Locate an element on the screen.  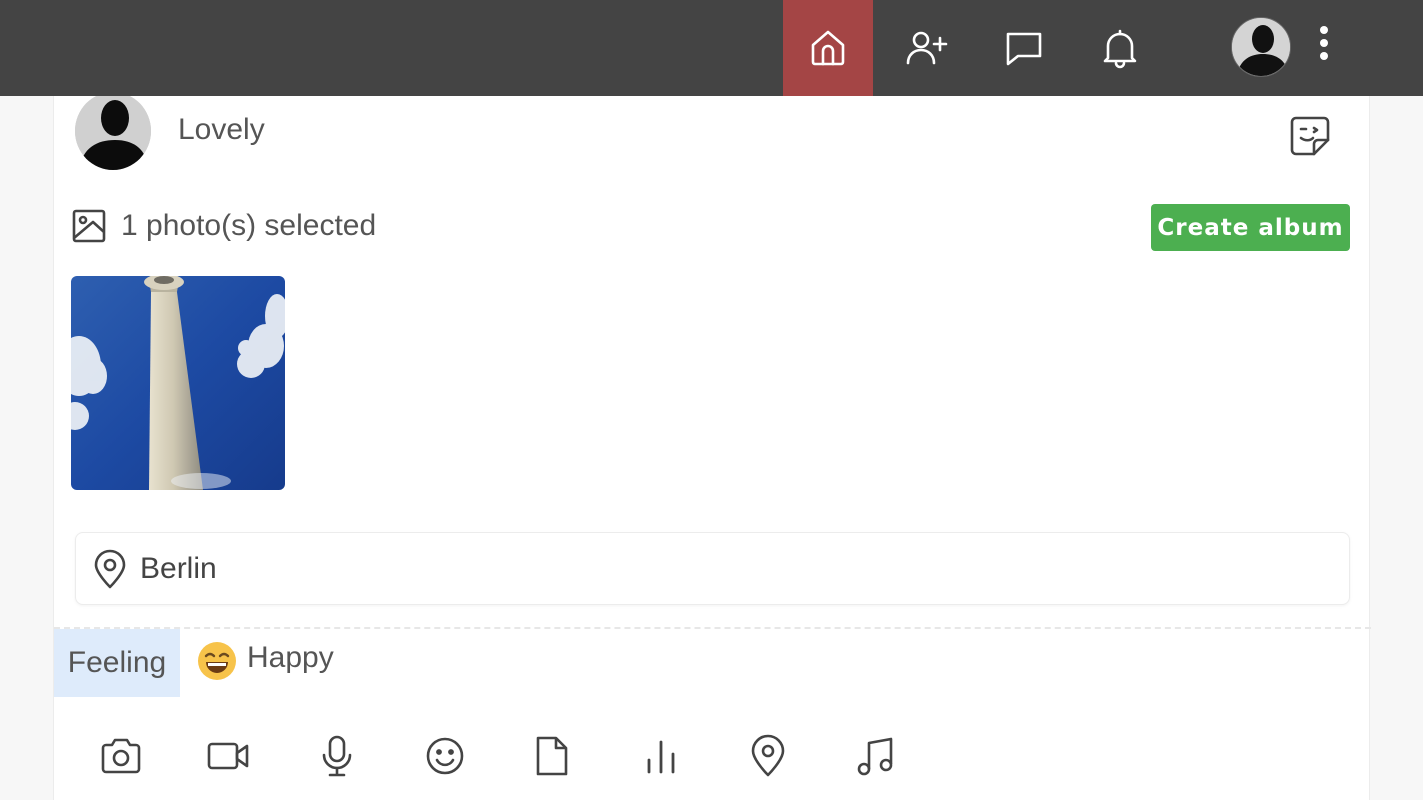
music-note-icon is located at coordinates (875, 756).